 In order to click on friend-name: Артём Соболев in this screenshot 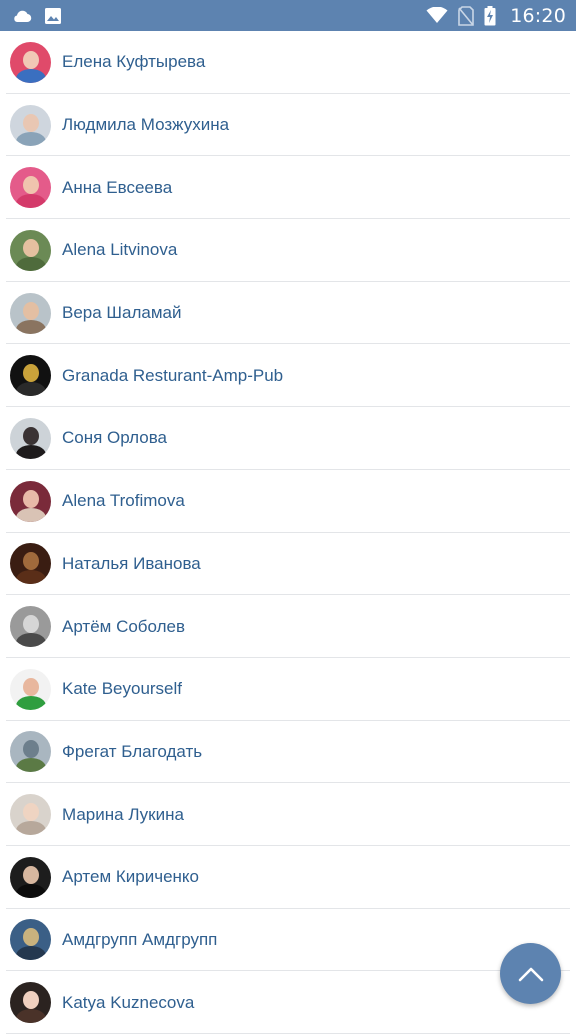, I will do `click(124, 626)`.